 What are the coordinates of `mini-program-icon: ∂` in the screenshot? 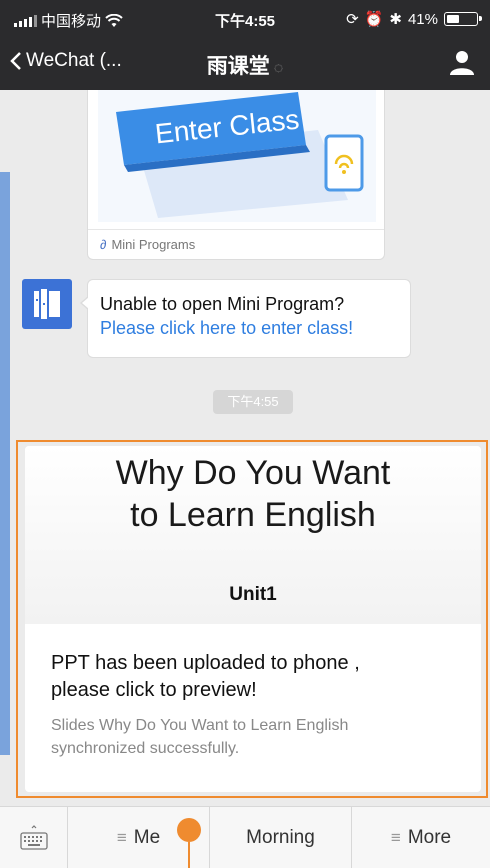 It's located at (103, 244).